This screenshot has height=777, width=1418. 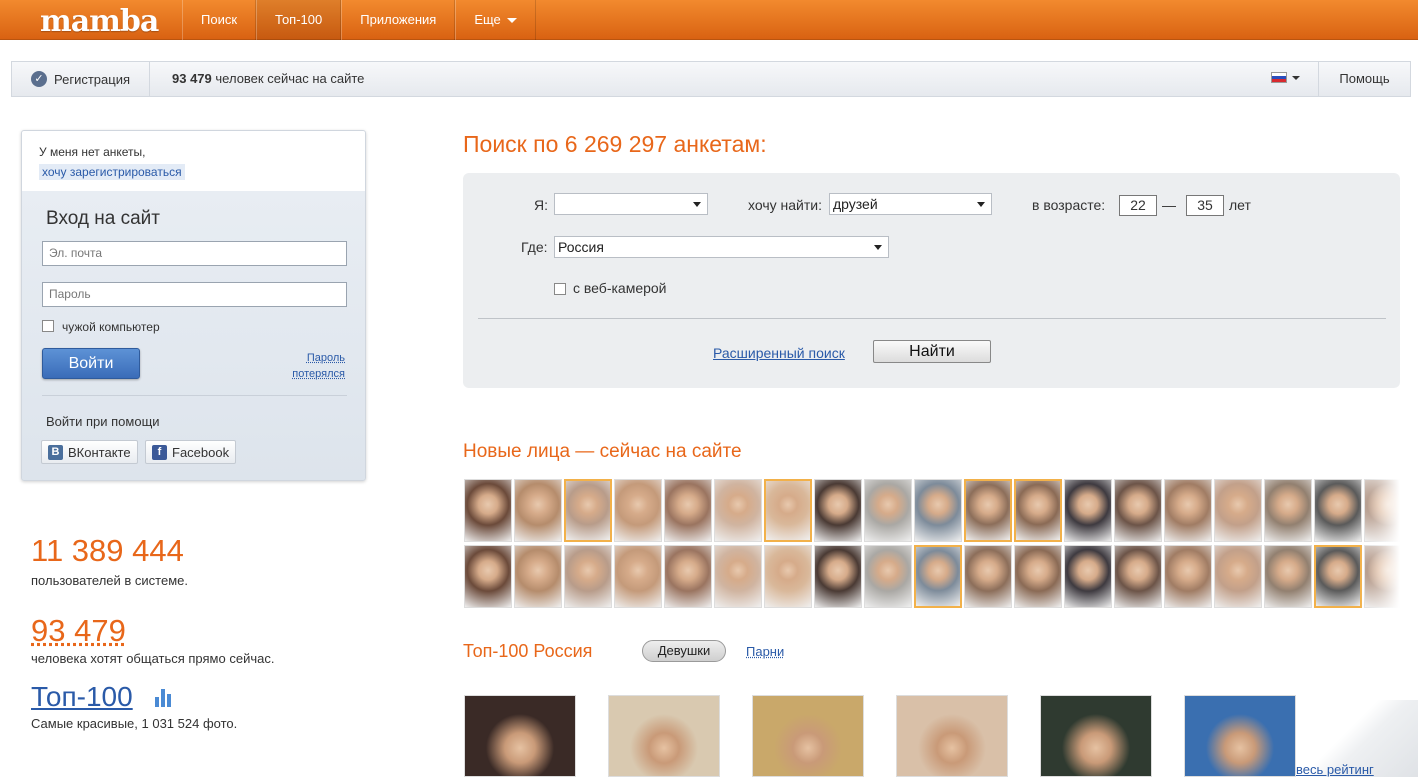 I want to click on nav-search-label: Поиск, so click(x=219, y=19).